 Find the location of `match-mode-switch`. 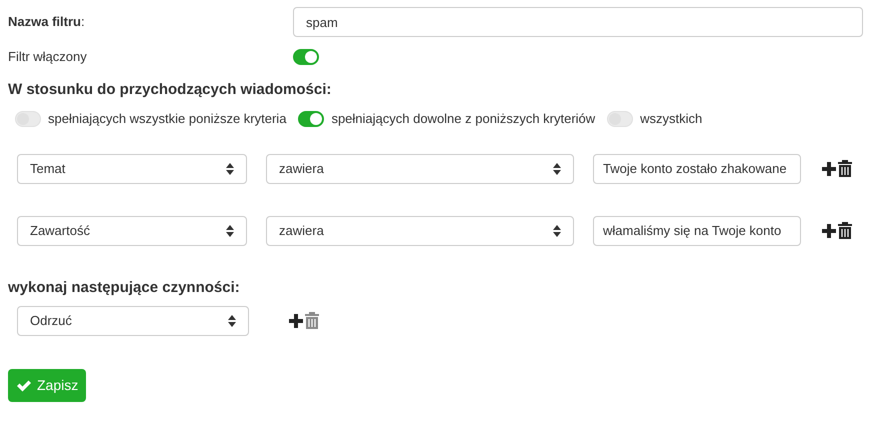

match-mode-switch is located at coordinates (311, 118).